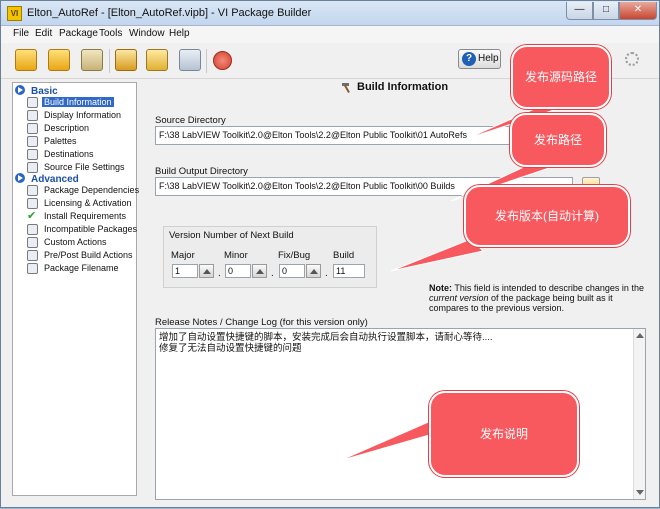  I want to click on help-label: Help, so click(488, 58).